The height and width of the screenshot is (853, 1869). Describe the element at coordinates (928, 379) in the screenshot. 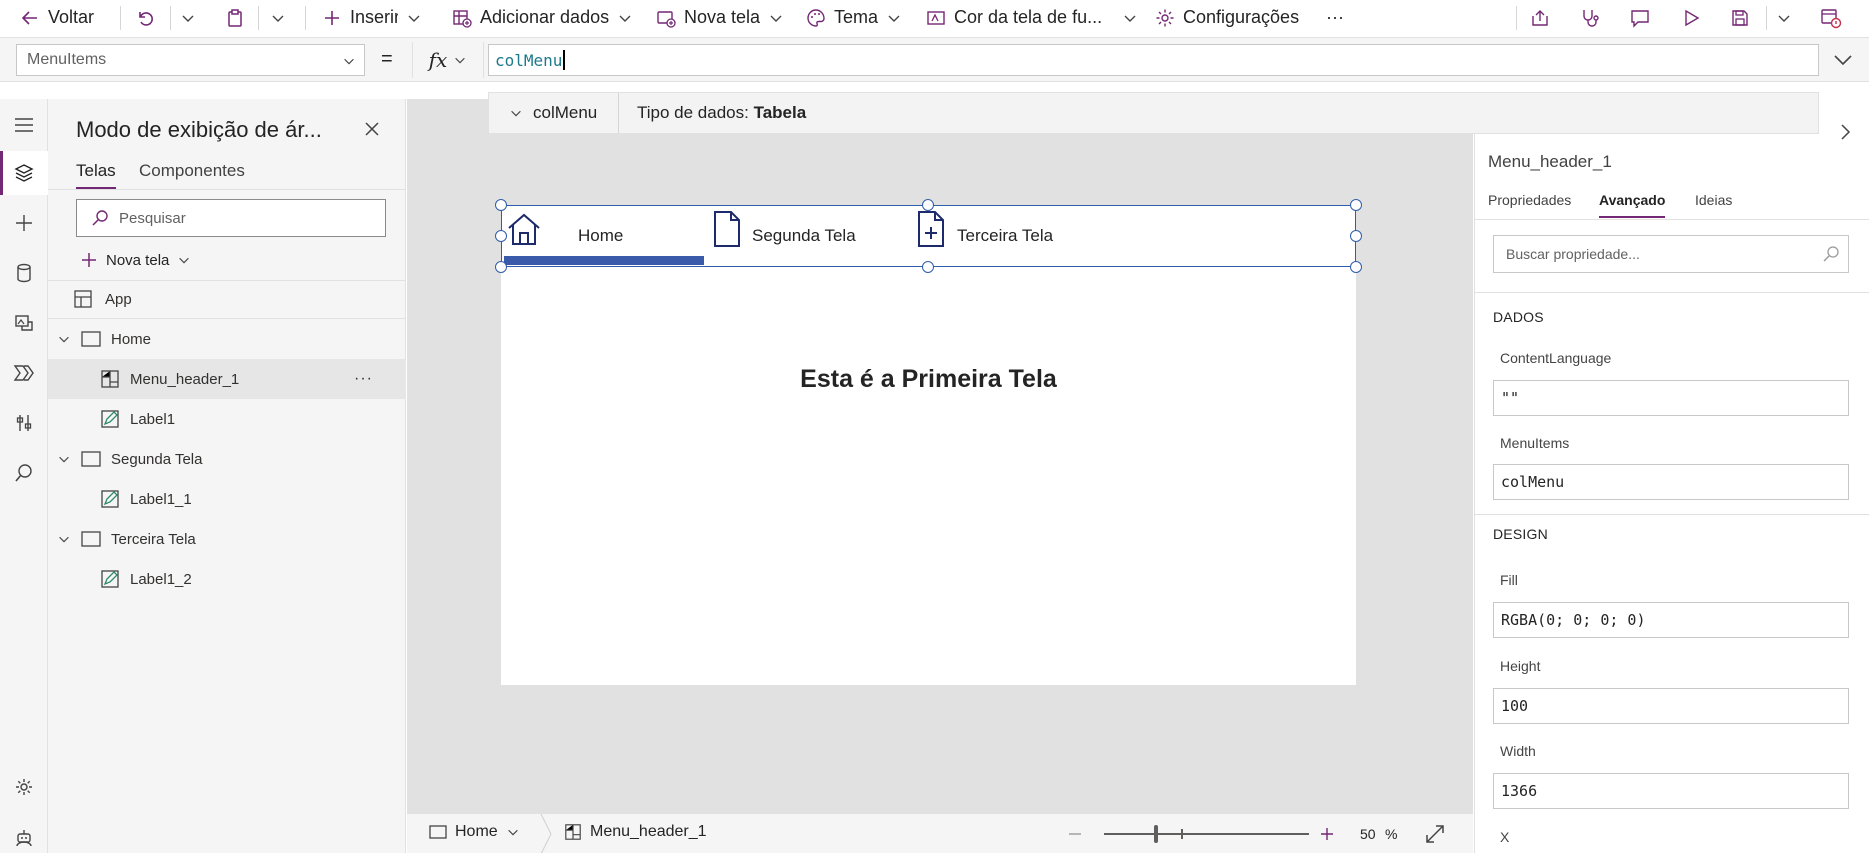

I see `screen-label: Esta é a Primeira Tela` at that location.